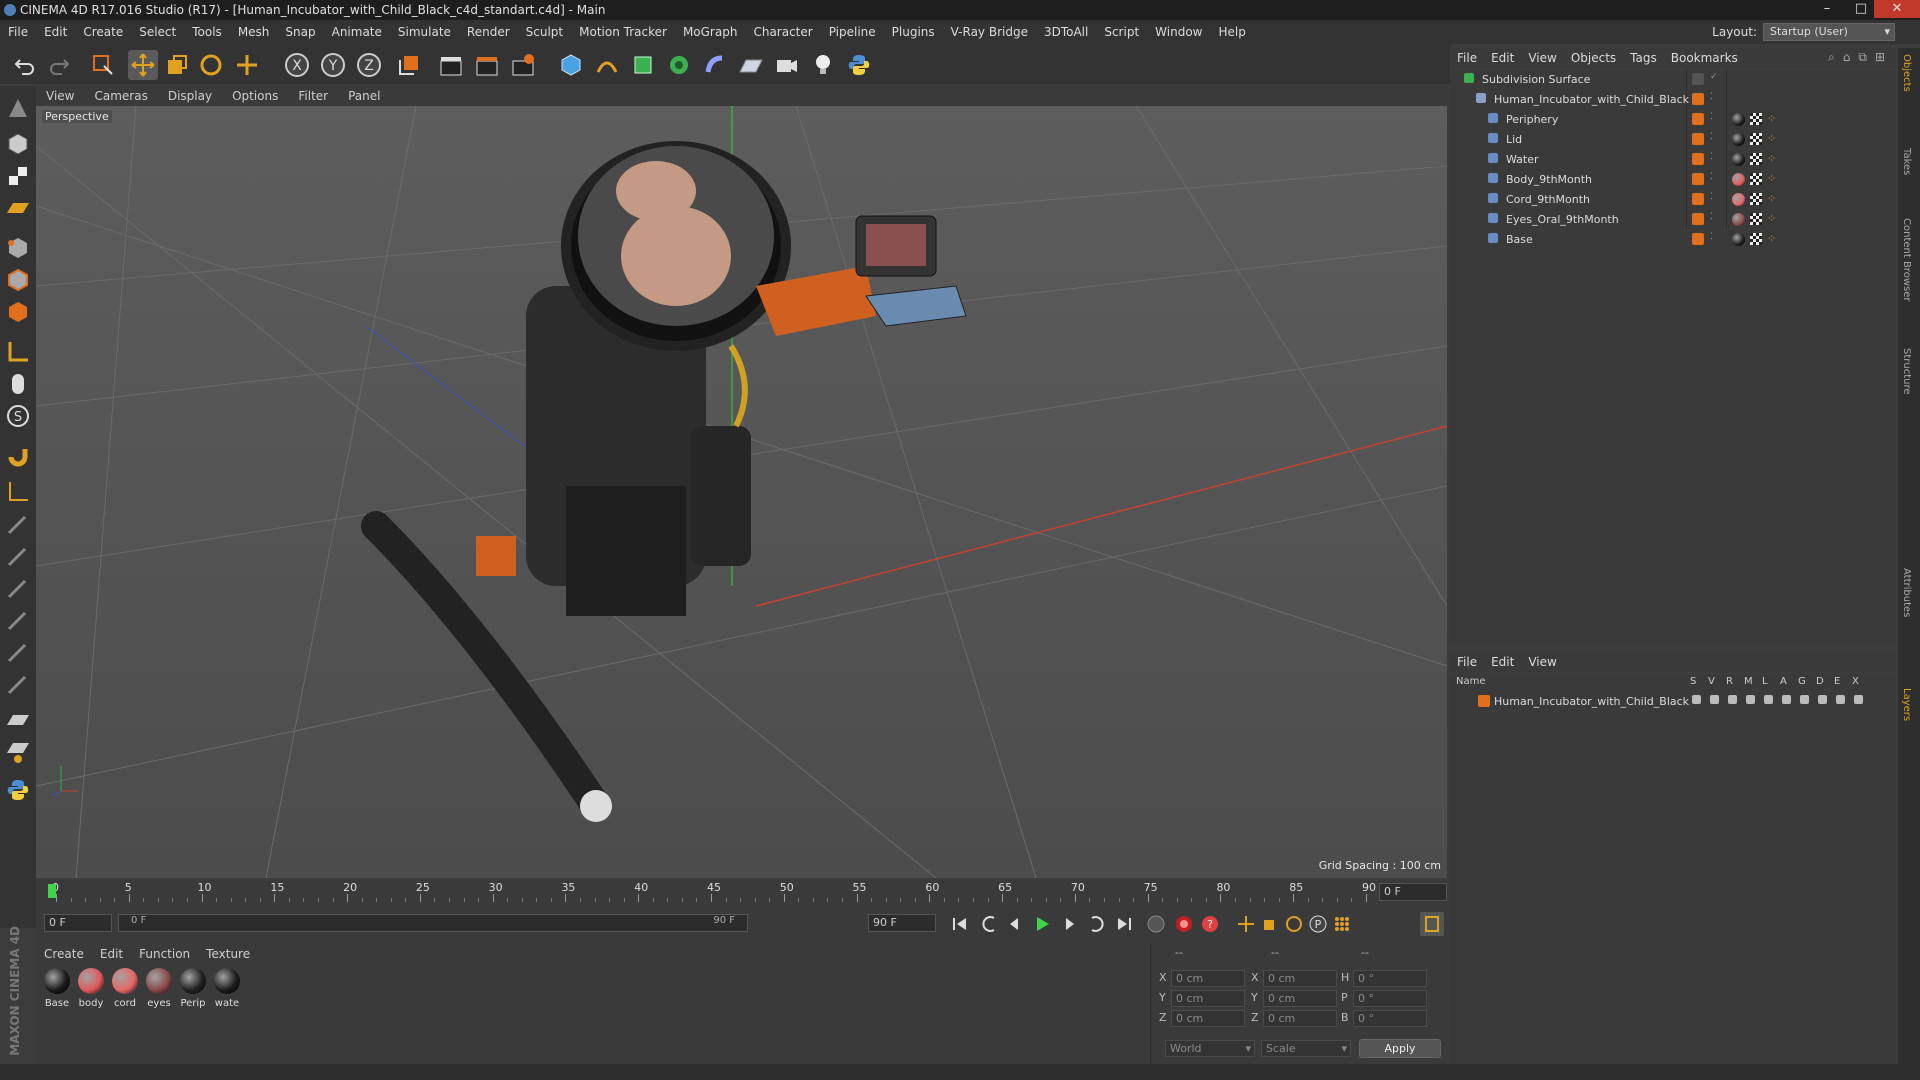 The image size is (1920, 1080). Describe the element at coordinates (18, 492) in the screenshot. I see `quantize-button` at that location.